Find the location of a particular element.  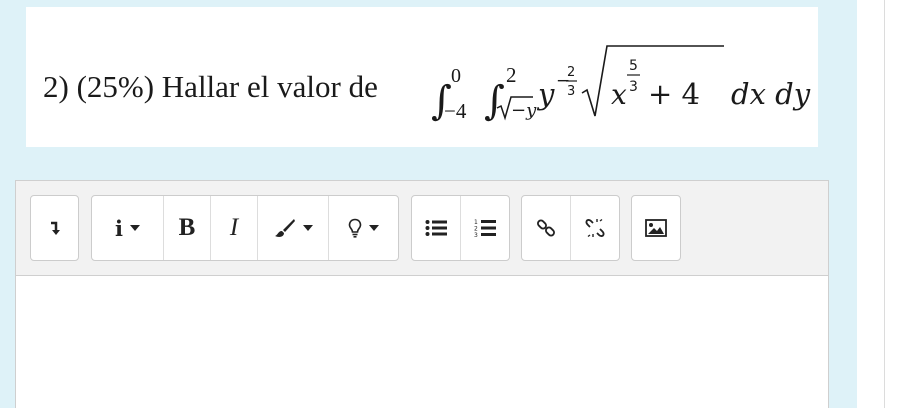

radicand-base: x is located at coordinates (619, 94).